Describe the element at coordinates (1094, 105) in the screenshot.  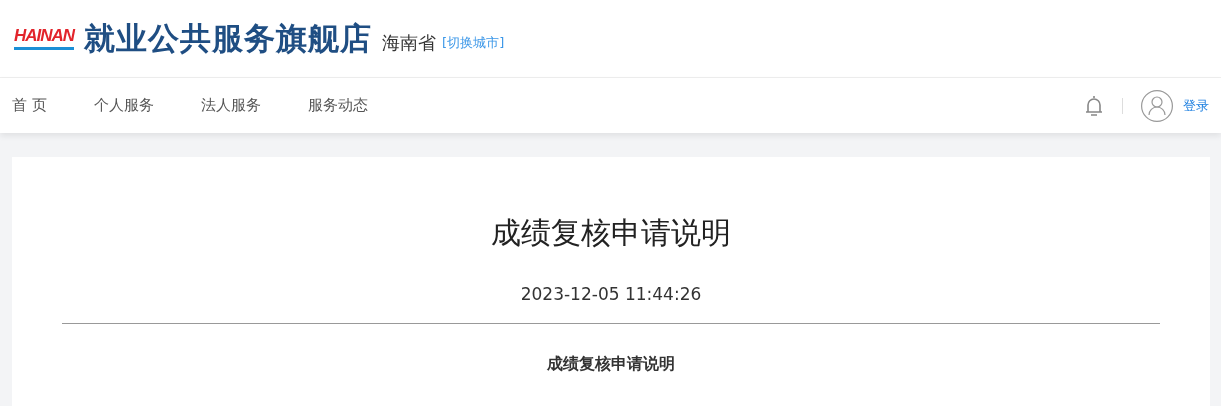
I see `bell-icon` at that location.